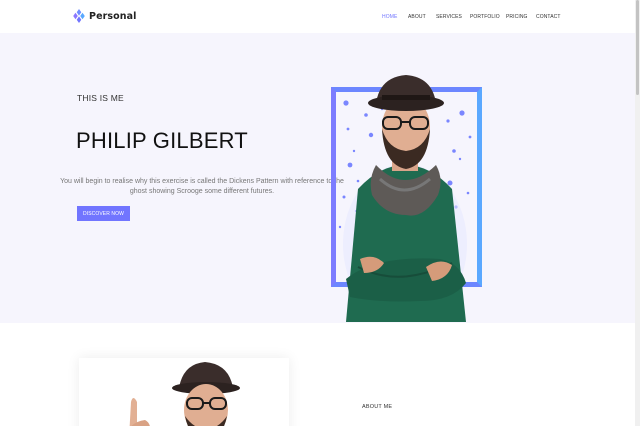 The image size is (640, 426). Describe the element at coordinates (103, 213) in the screenshot. I see `discover-now-button: DISCOVER NOW` at that location.